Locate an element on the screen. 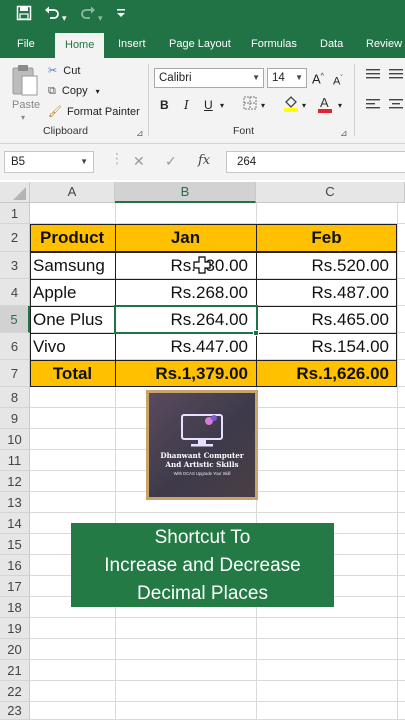  cut-button: ✂ Cut is located at coordinates (64, 71).